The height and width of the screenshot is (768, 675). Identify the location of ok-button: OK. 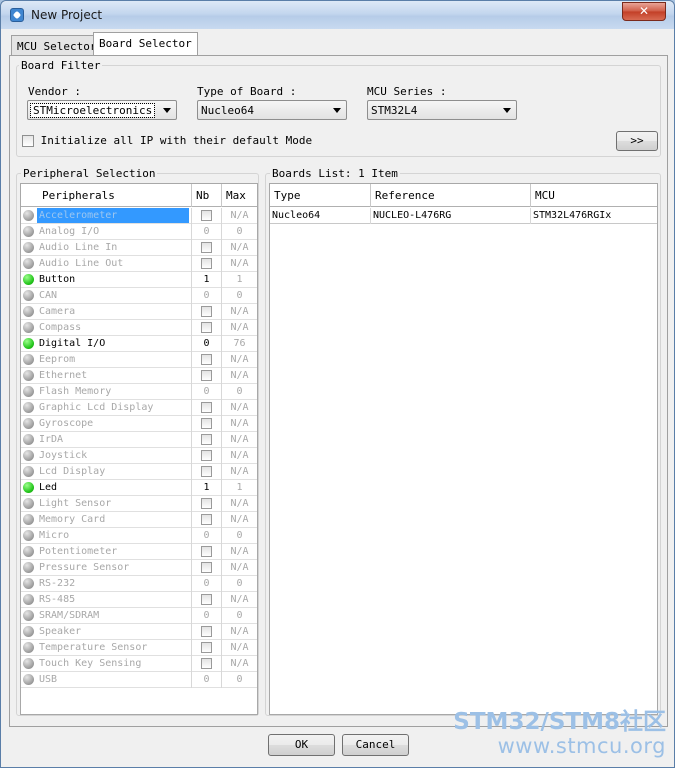
(301, 745).